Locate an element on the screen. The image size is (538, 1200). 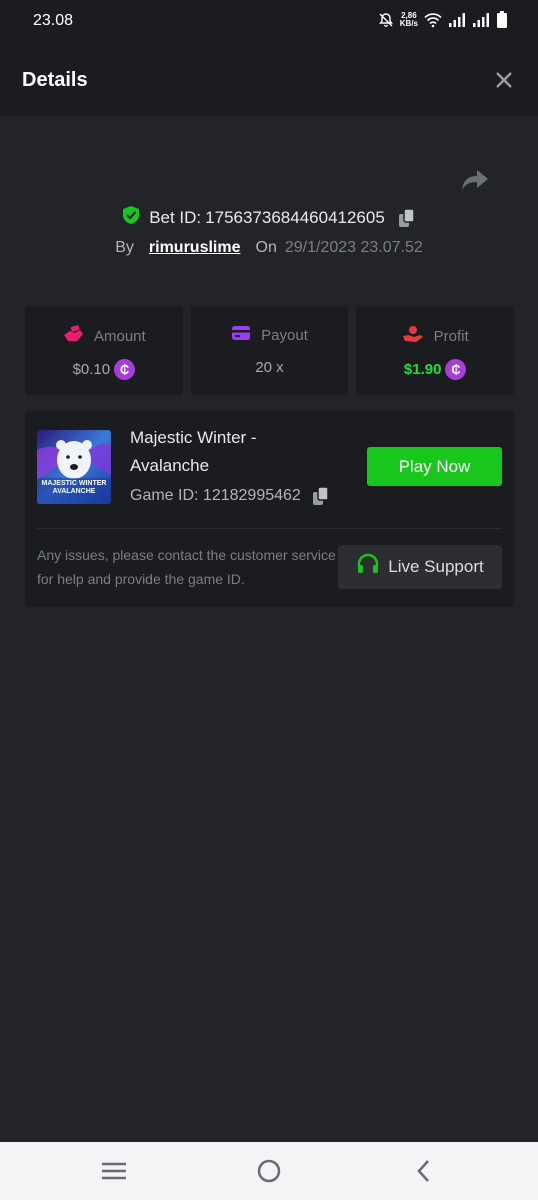
net-speed: 2,86 KB/s is located at coordinates (409, 20).